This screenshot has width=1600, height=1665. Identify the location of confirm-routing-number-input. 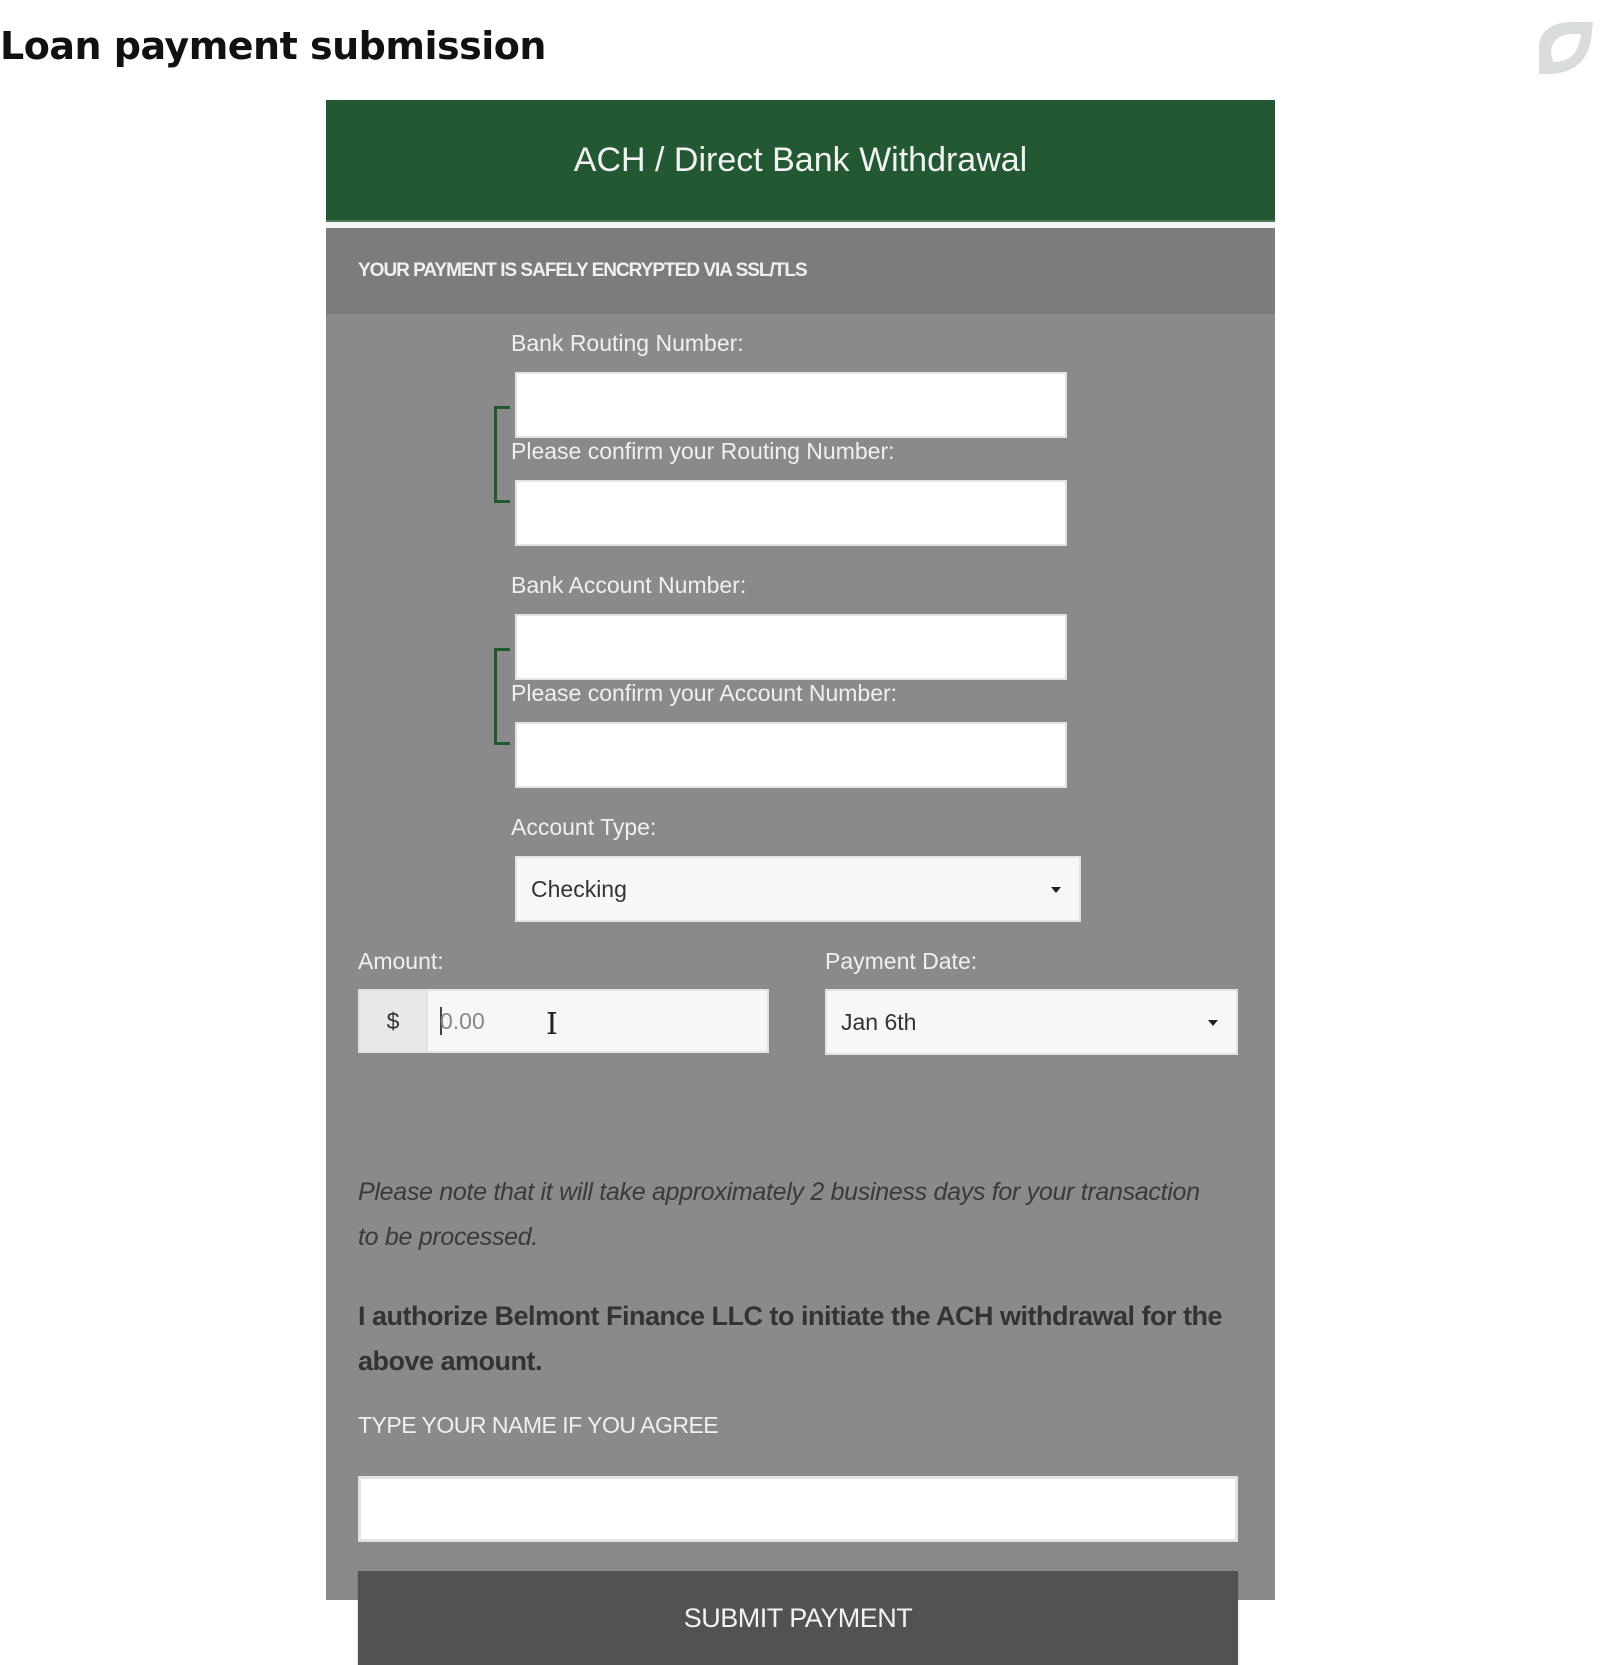
(791, 513).